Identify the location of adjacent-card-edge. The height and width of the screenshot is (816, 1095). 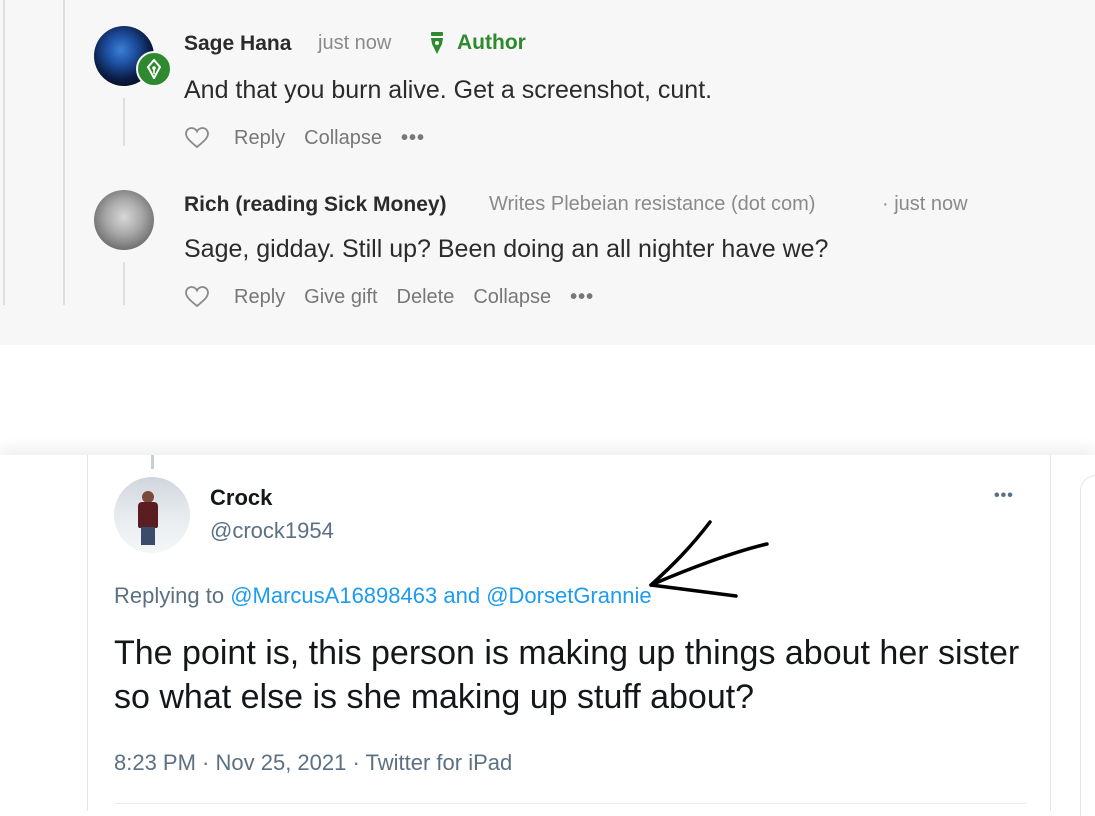
(1087, 645).